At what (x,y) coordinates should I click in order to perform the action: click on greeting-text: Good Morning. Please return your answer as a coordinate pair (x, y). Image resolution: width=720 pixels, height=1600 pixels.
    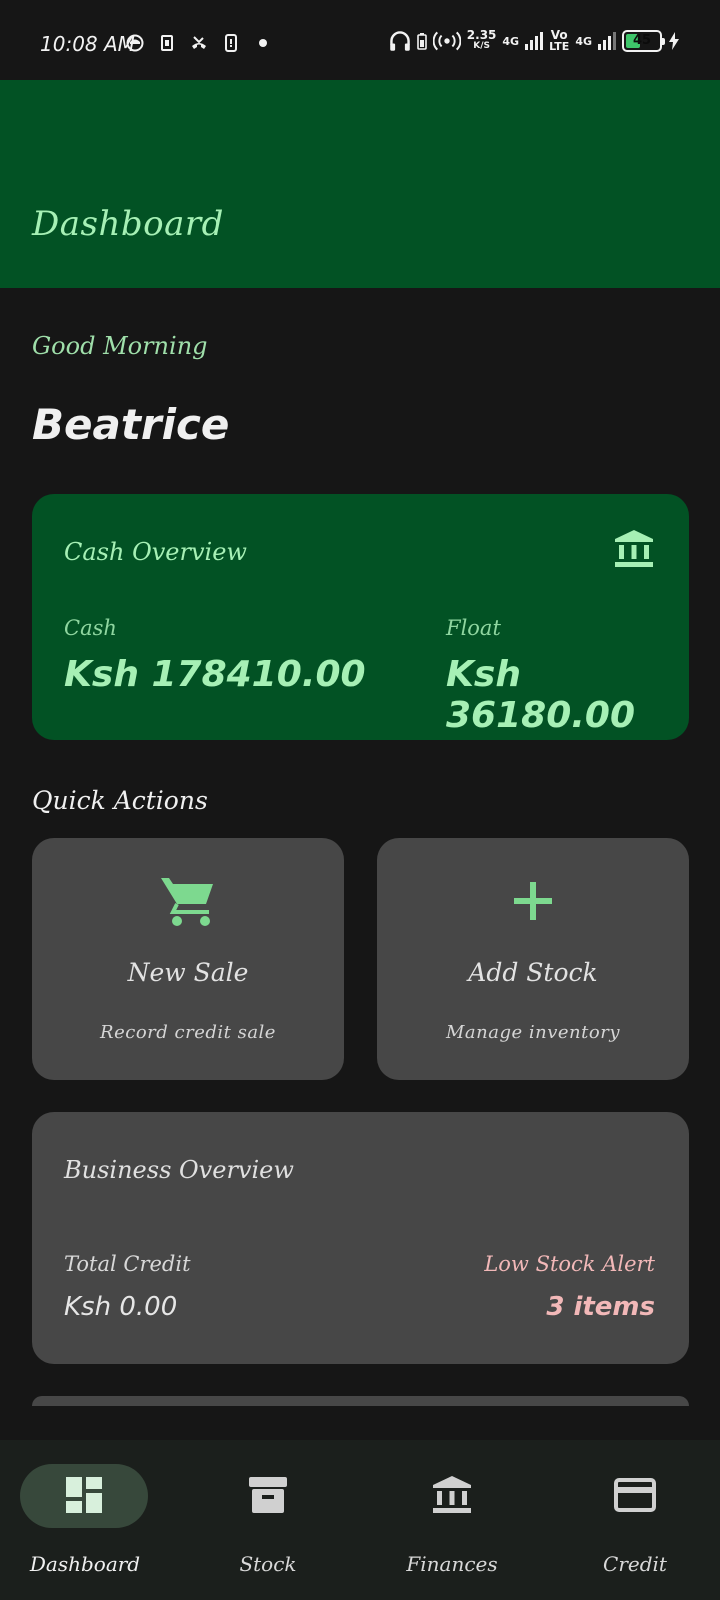
    Looking at the image, I should click on (120, 346).